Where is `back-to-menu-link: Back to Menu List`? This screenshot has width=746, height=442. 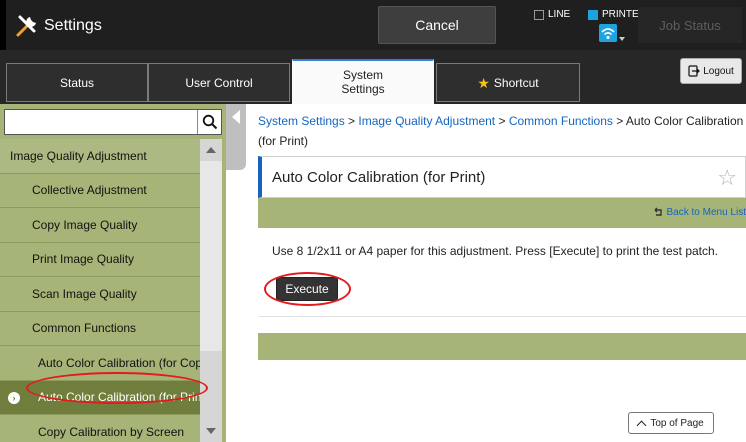 back-to-menu-link: Back to Menu List is located at coordinates (699, 212).